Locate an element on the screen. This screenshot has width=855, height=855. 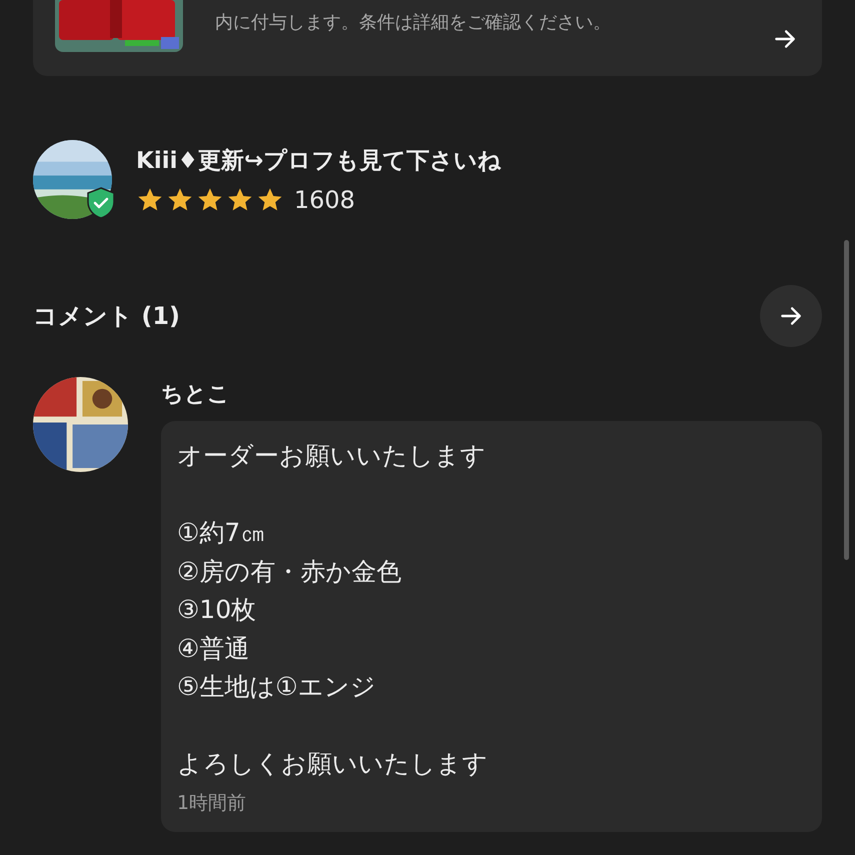
section-title: コメント (1) is located at coordinates (106, 316).